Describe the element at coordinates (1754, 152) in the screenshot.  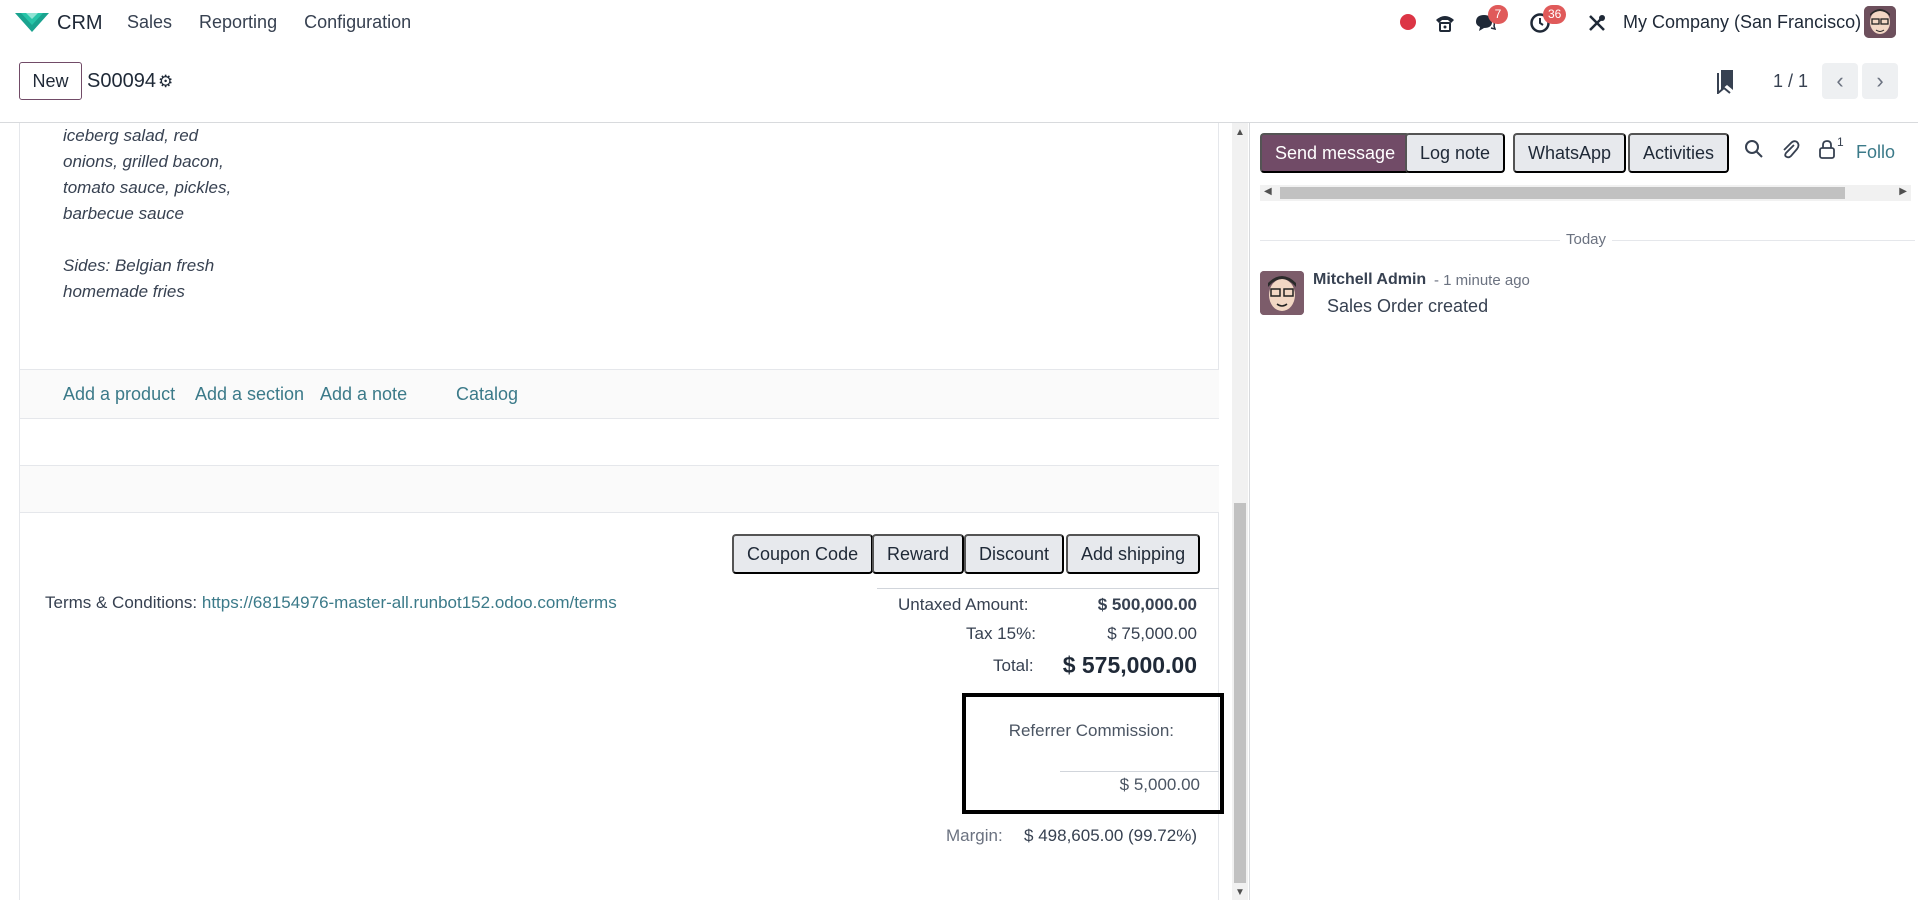
I see `search-icon` at that location.